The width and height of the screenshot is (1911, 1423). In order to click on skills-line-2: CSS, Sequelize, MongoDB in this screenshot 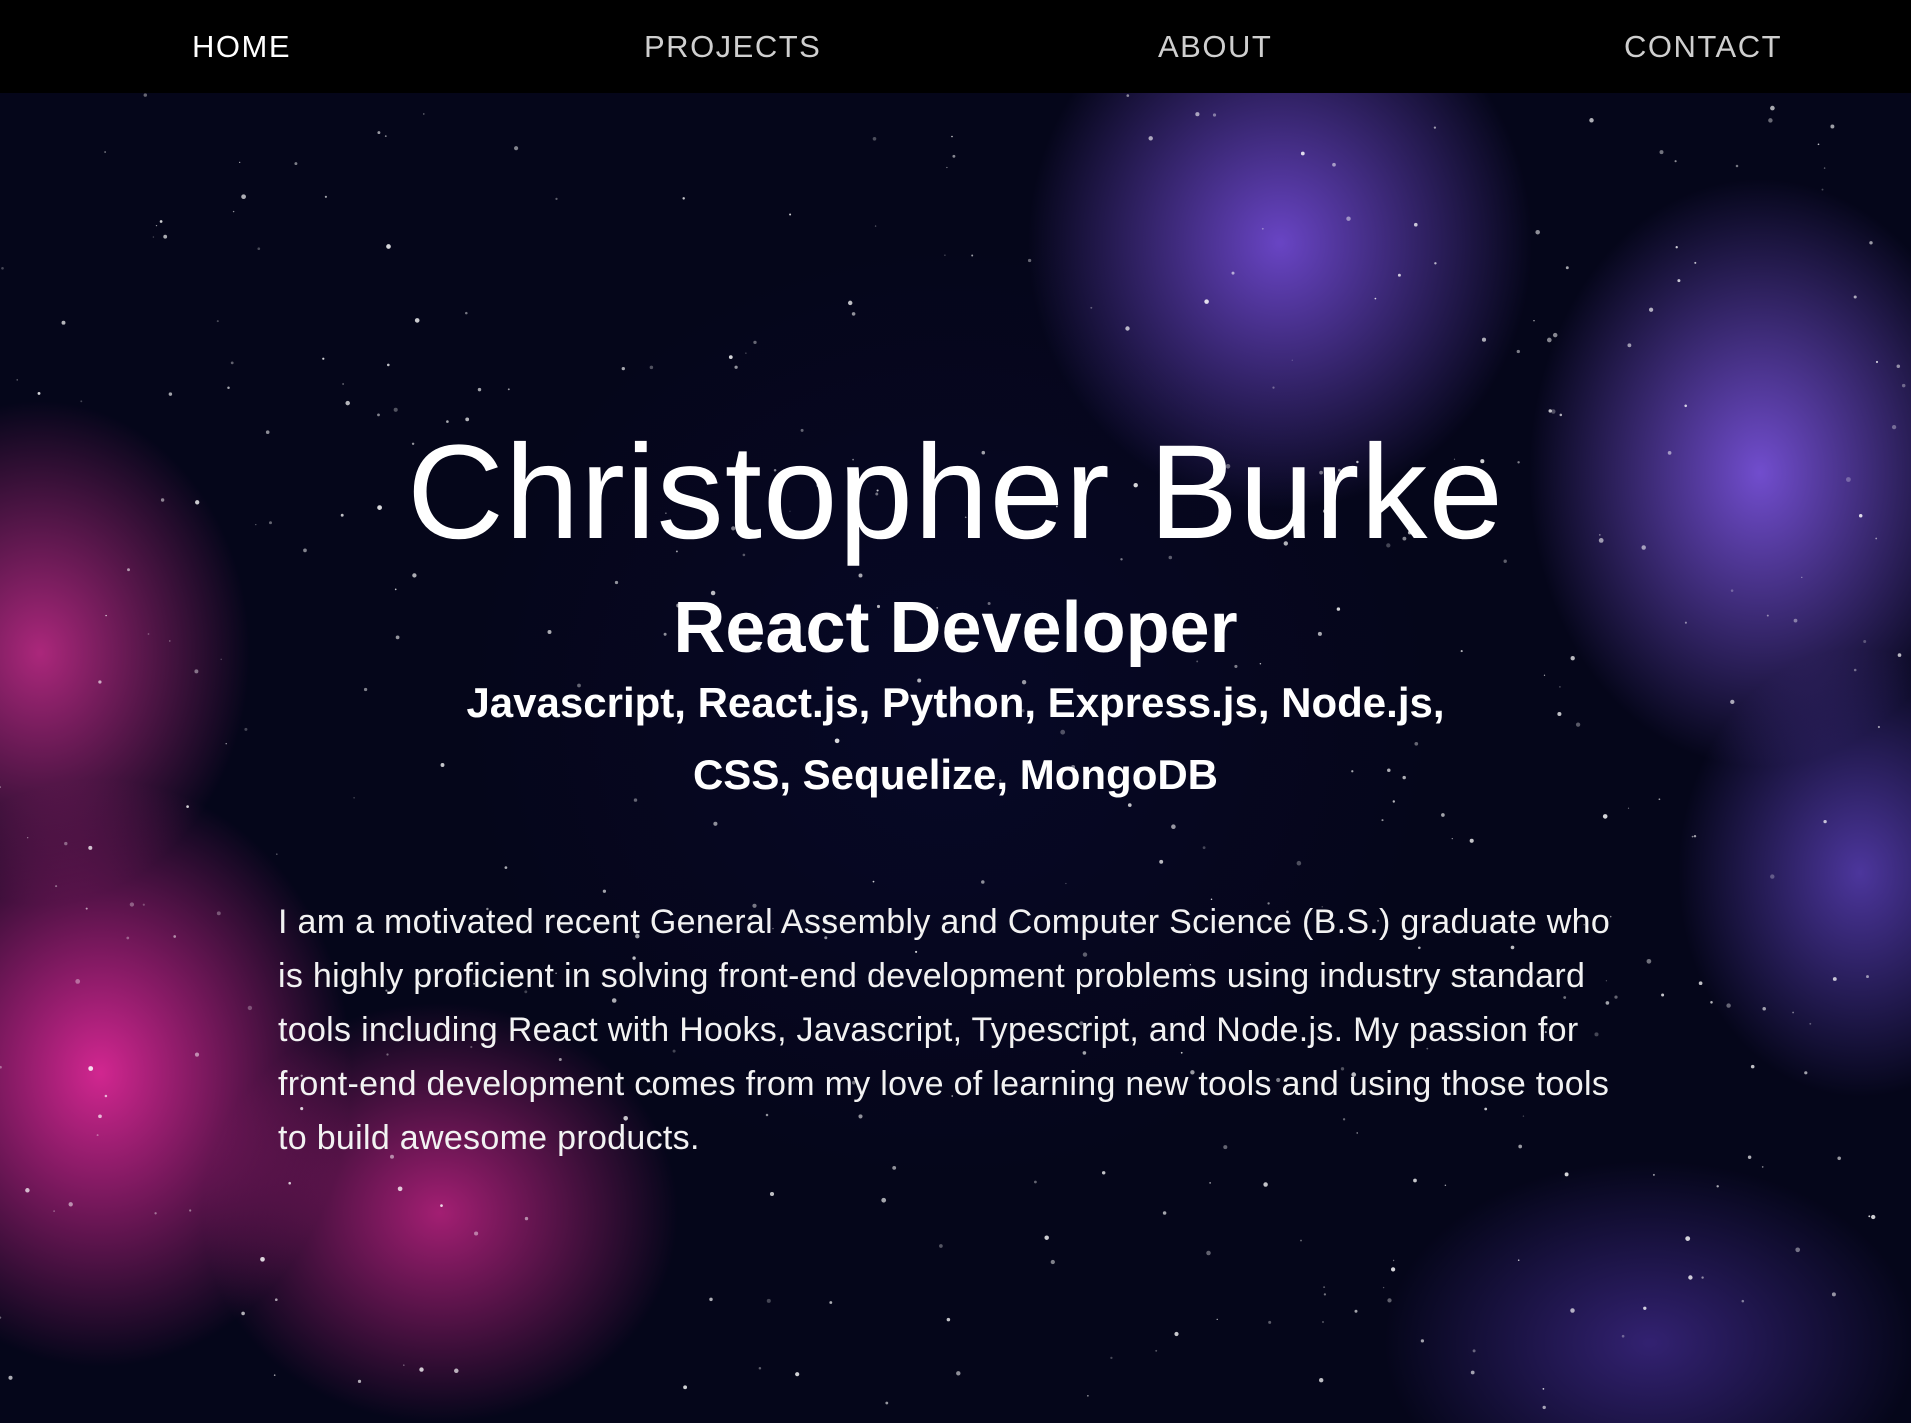, I will do `click(955, 774)`.